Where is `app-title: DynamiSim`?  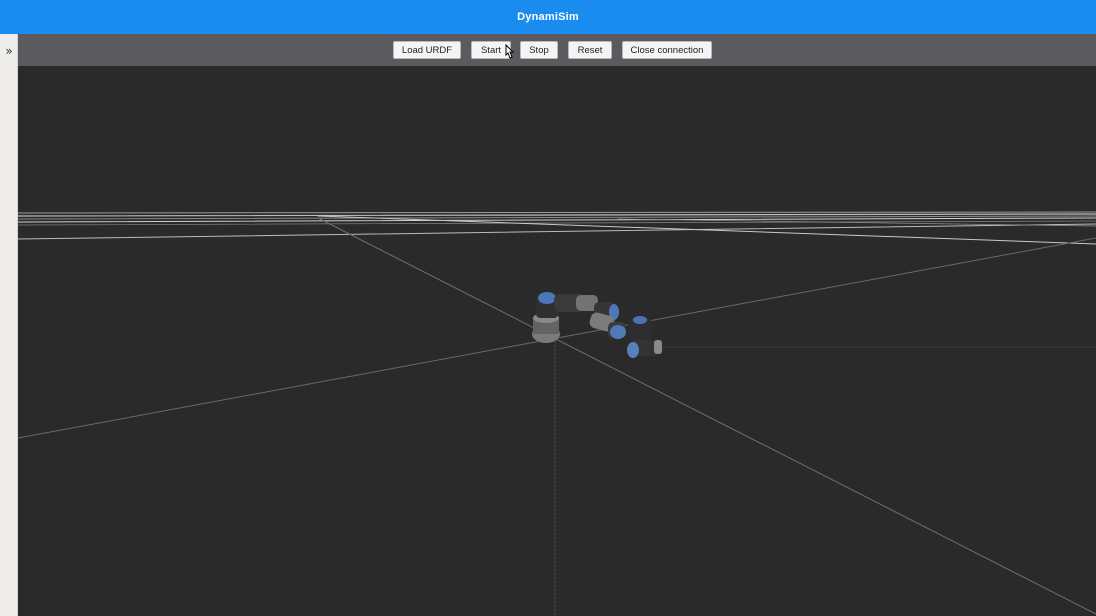
app-title: DynamiSim is located at coordinates (548, 17).